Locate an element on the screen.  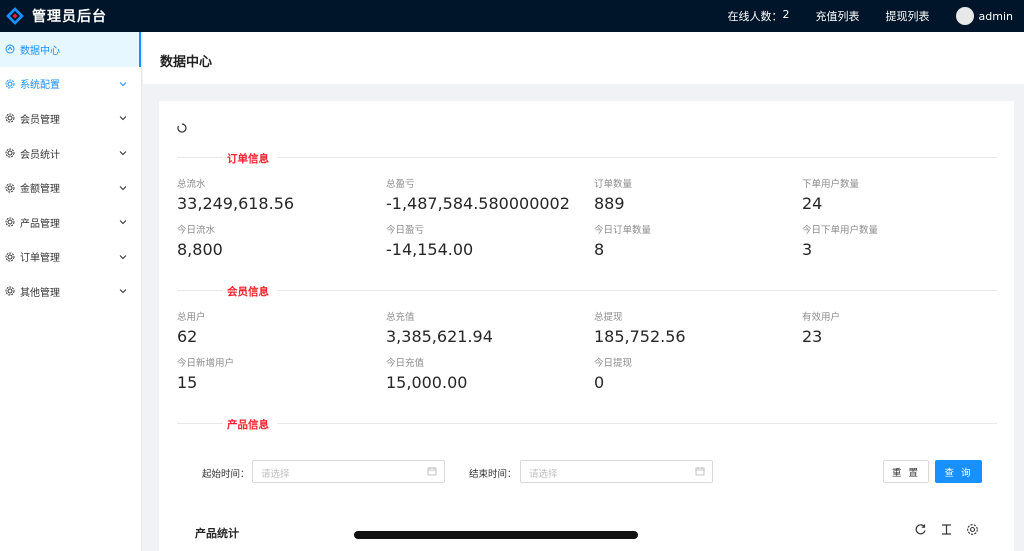
member-section-header: 会员信息 is located at coordinates (587, 291).